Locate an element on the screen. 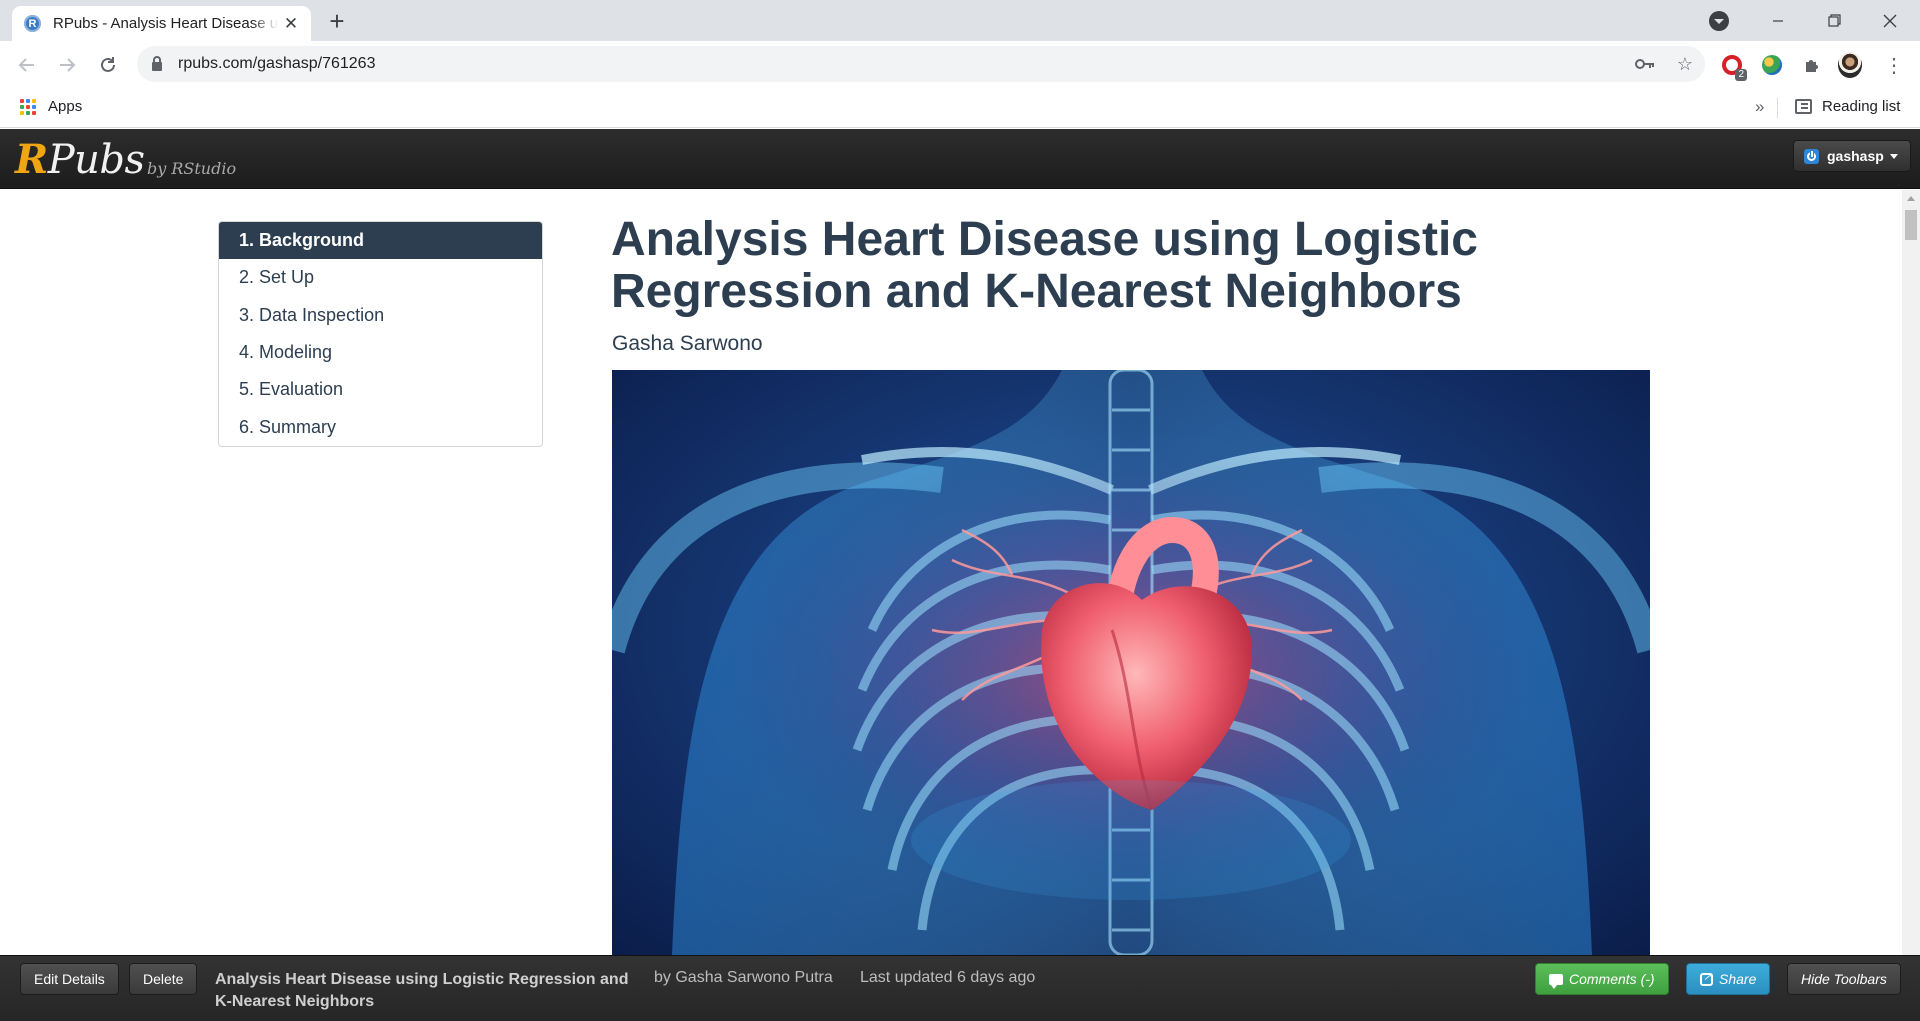 Image resolution: width=1920 pixels, height=1021 pixels. rpubs-logo-text: Pubs is located at coordinates (96, 160).